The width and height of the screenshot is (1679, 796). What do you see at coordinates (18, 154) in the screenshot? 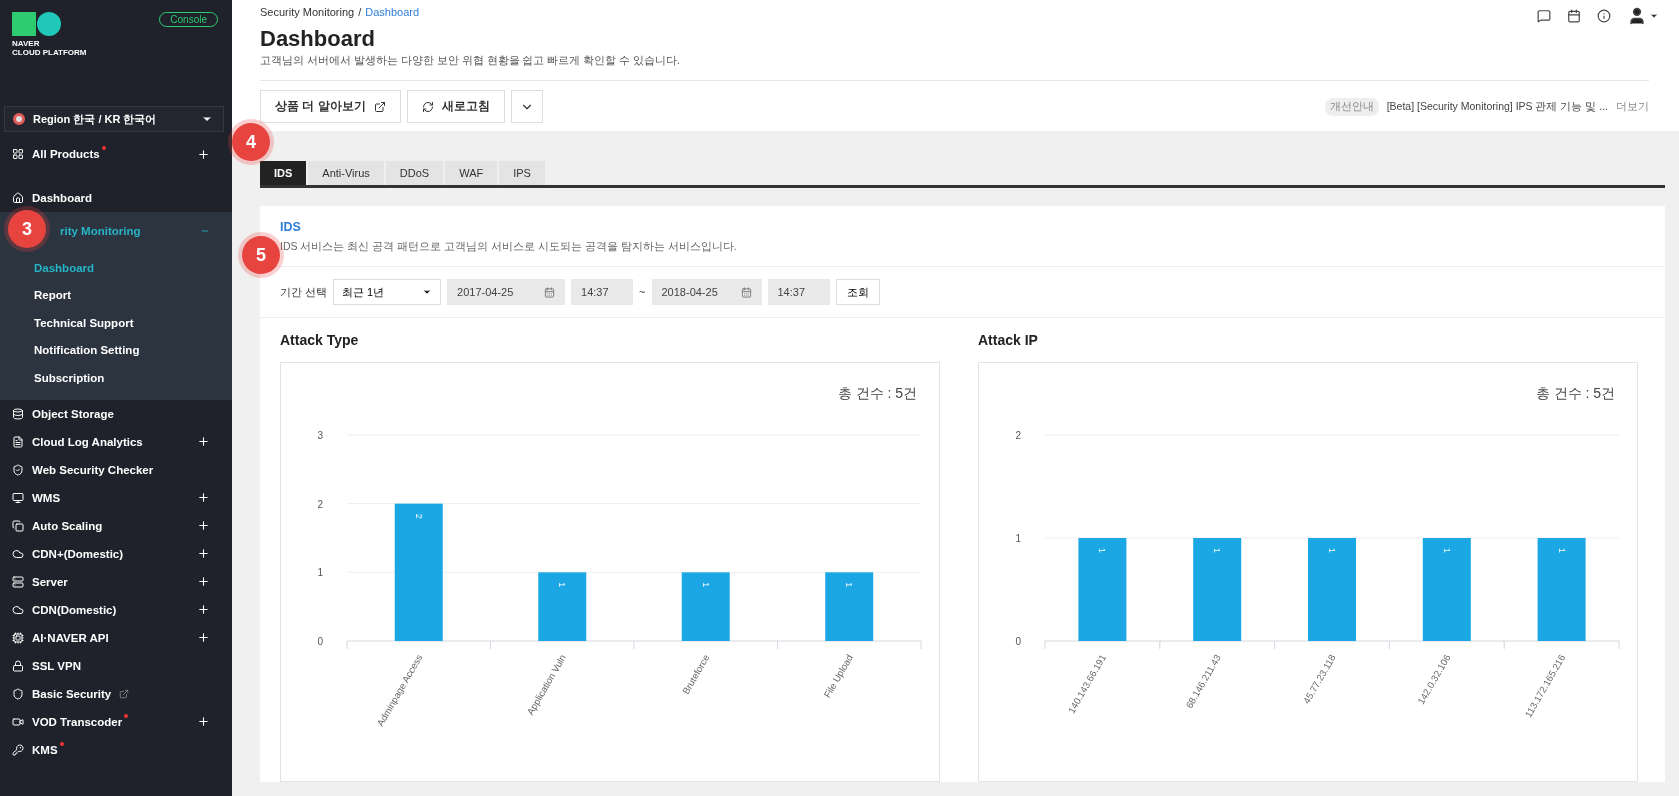
I see `grid-icon` at bounding box center [18, 154].